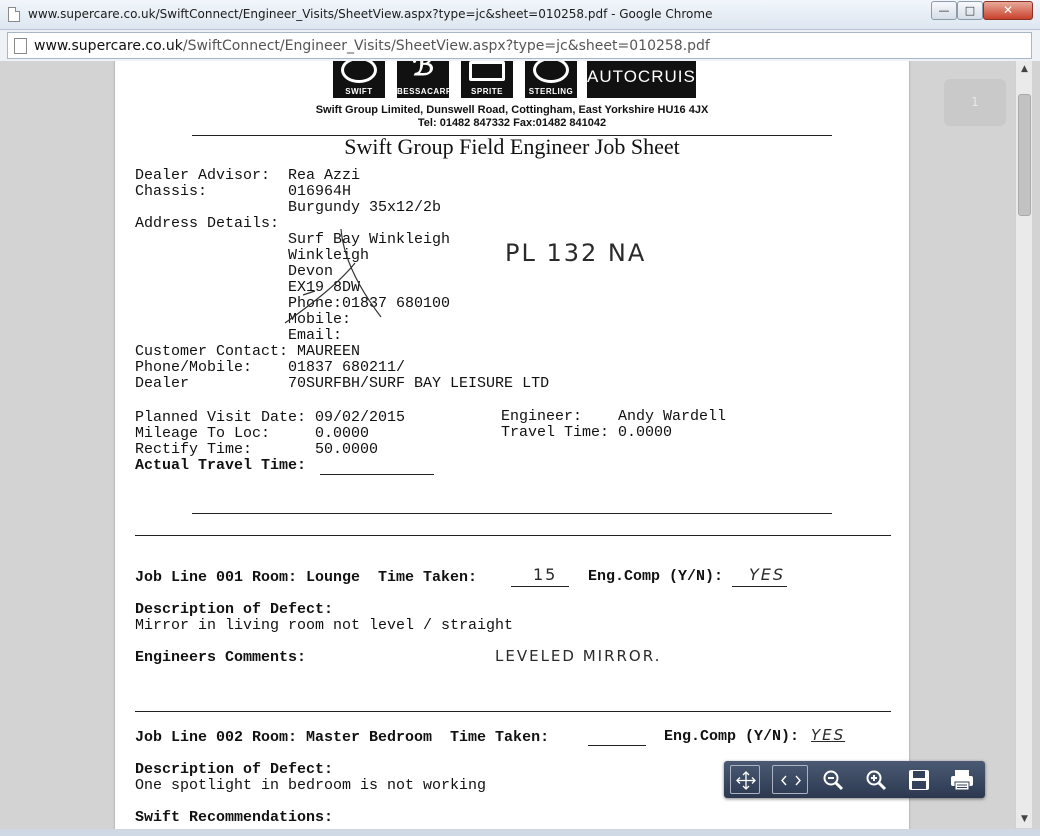  I want to click on print-icon, so click(962, 780).